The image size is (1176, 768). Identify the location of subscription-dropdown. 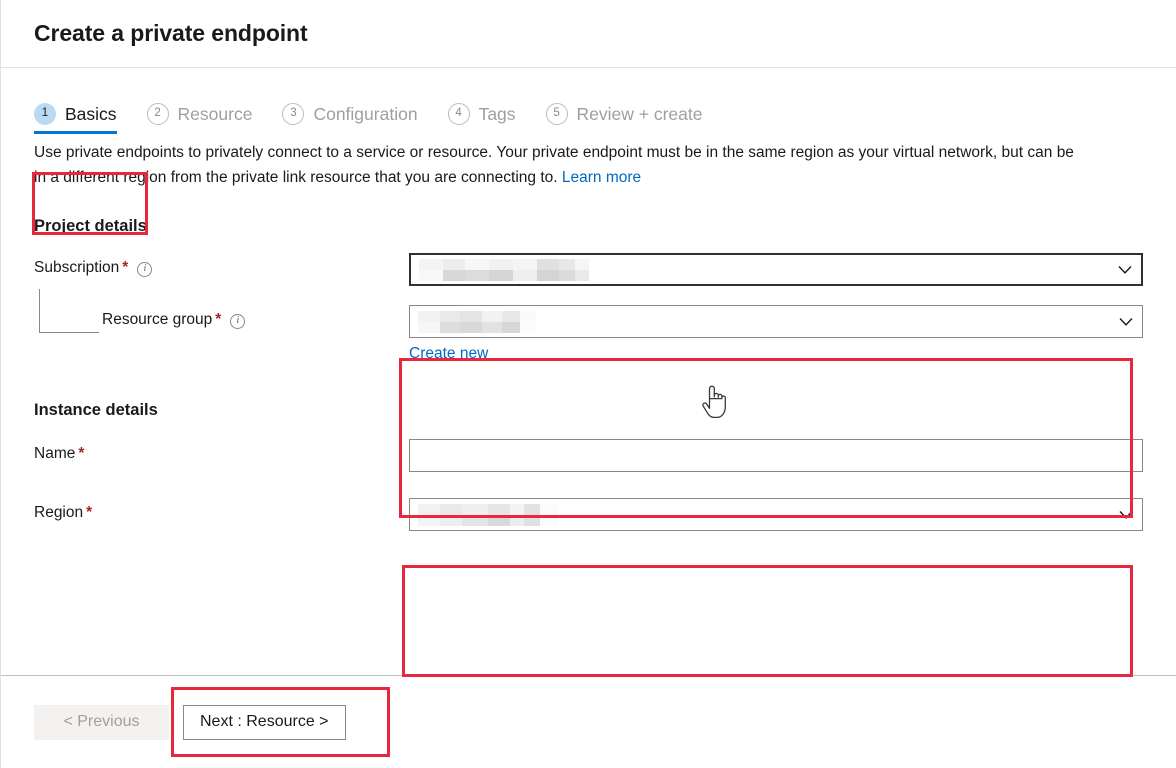
(776, 270).